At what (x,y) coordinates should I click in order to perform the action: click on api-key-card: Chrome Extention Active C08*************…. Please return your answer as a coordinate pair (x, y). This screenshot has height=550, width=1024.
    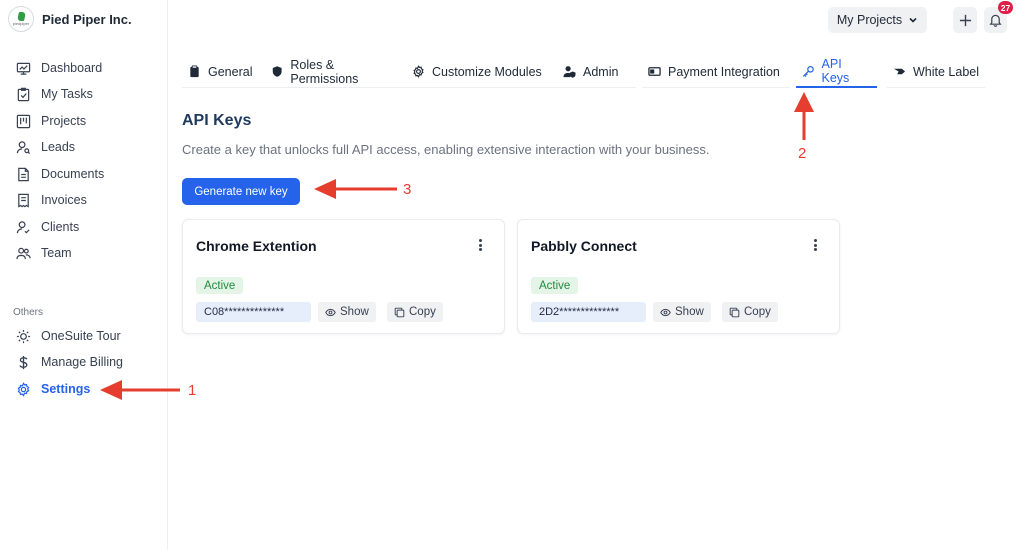
    Looking at the image, I should click on (343, 276).